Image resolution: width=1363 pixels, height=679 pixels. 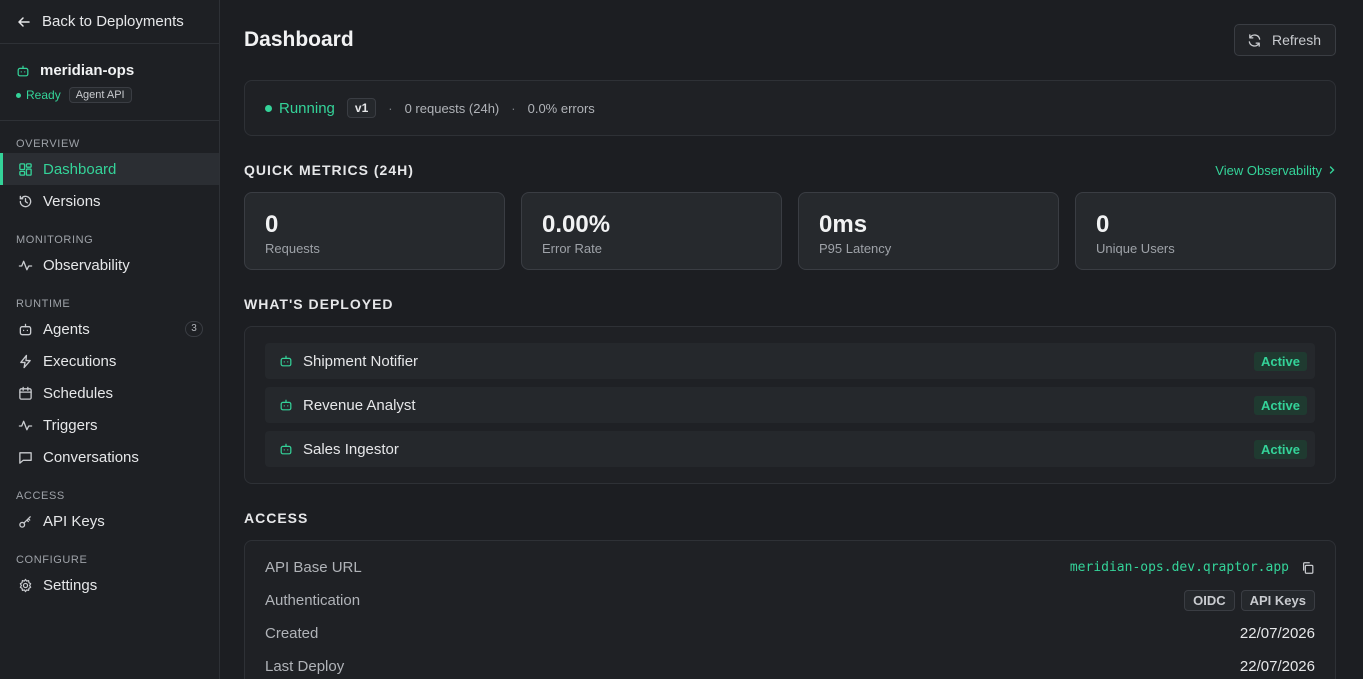 What do you see at coordinates (78, 393) in the screenshot?
I see `sidebar-item-label: Schedules` at bounding box center [78, 393].